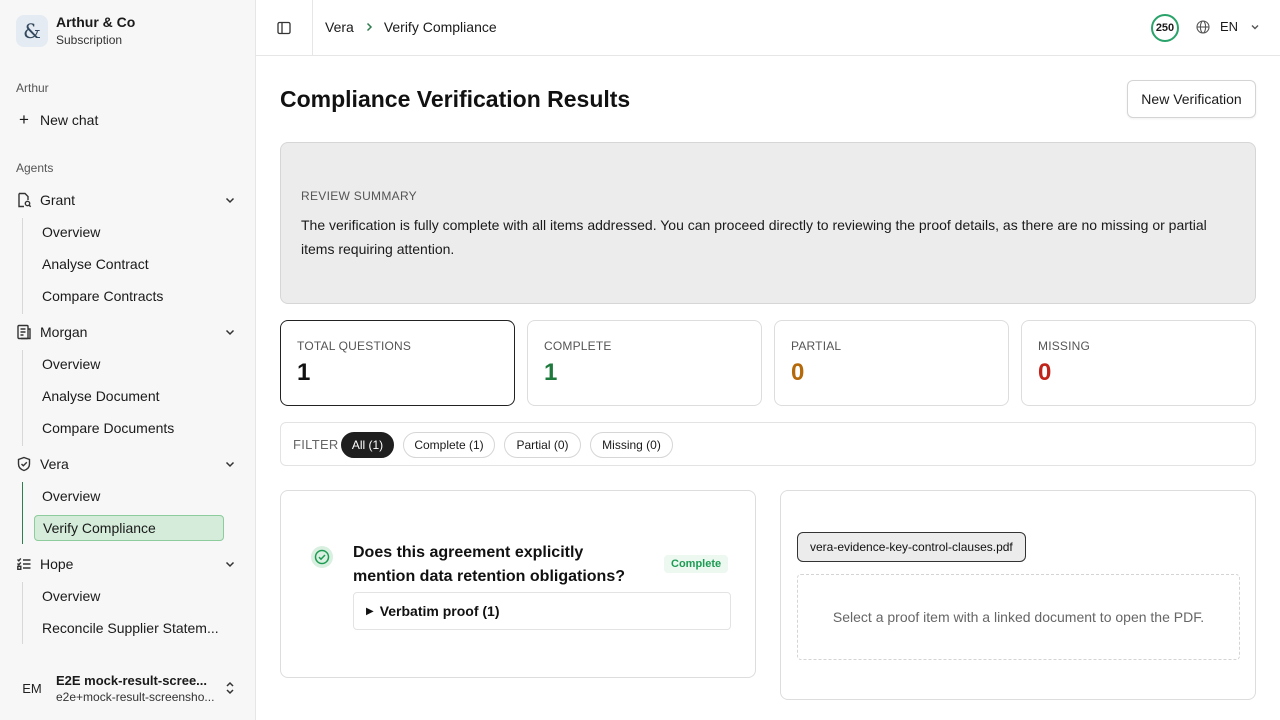  What do you see at coordinates (24, 564) in the screenshot?
I see `checklist-icon` at bounding box center [24, 564].